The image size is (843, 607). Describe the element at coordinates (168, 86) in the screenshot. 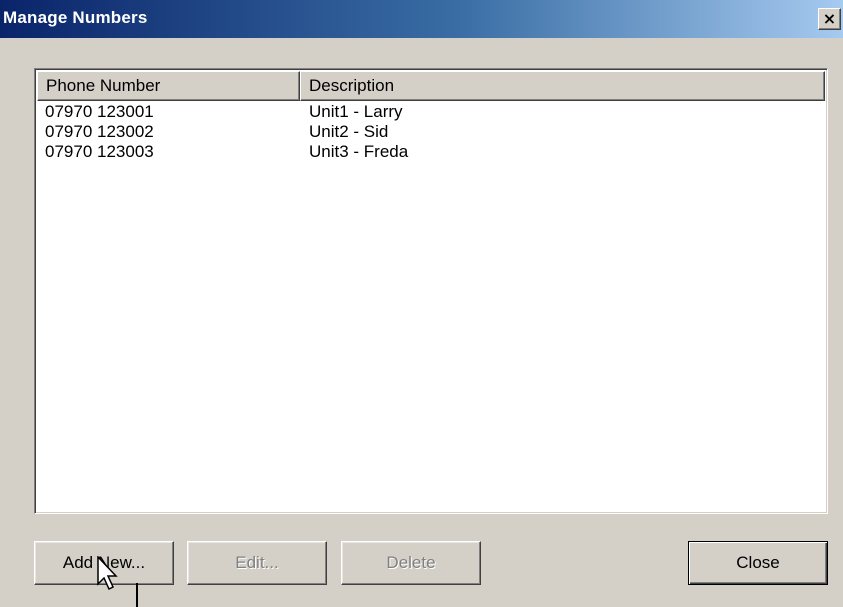

I see `column-header-phone-number: Phone Number` at that location.